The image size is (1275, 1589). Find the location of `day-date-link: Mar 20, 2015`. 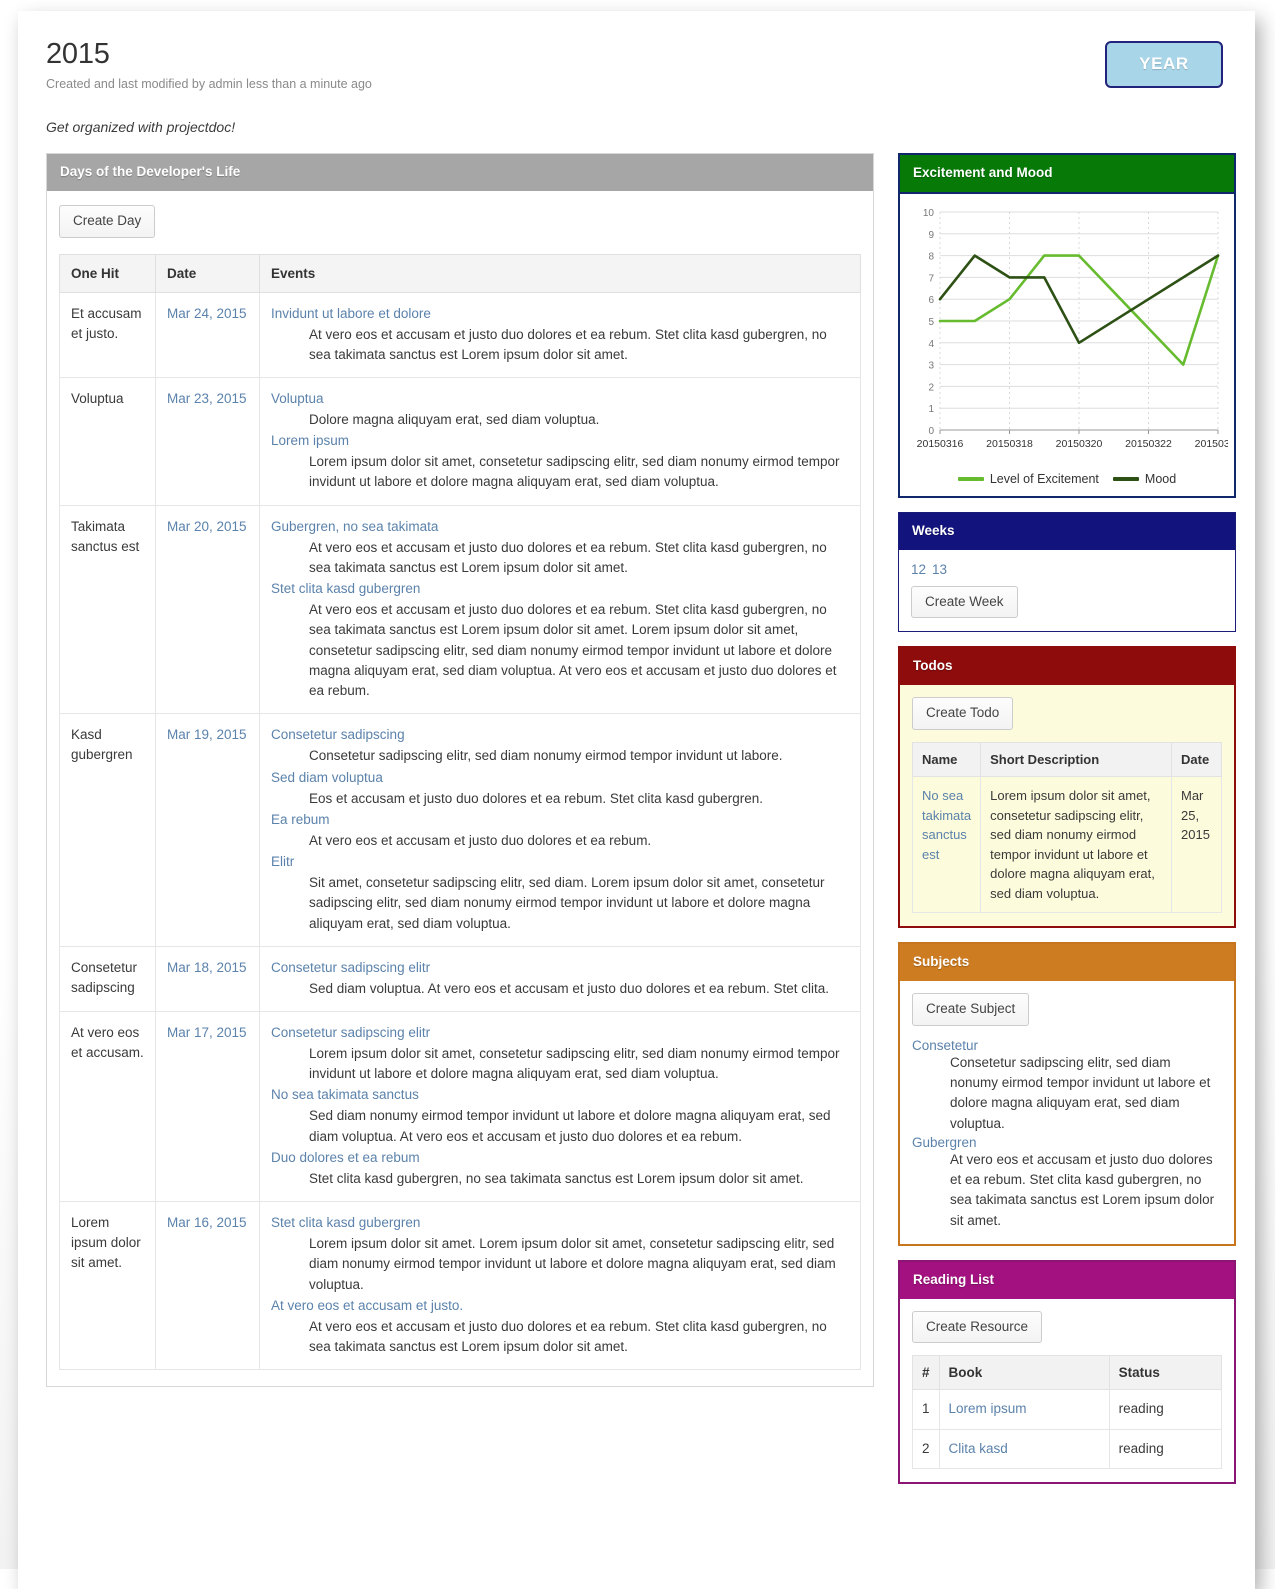

day-date-link: Mar 20, 2015 is located at coordinates (207, 526).